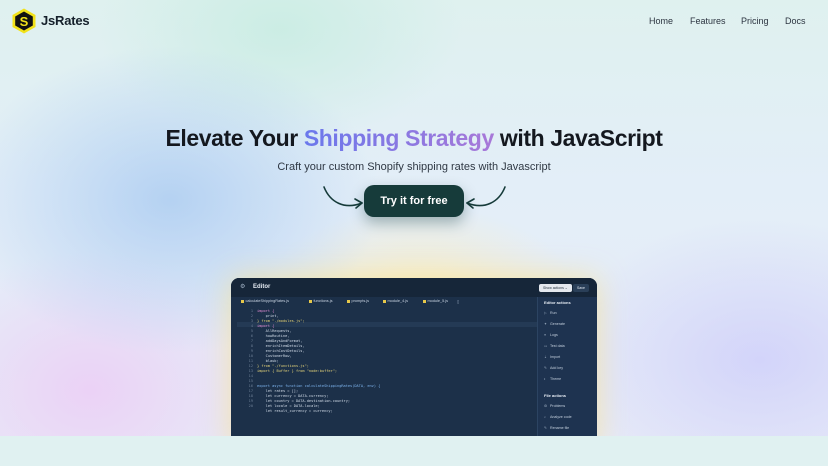  Describe the element at coordinates (414, 287) in the screenshot. I see `editor-toolbar: ⚙ Editor Show actions ⌄ Save` at that location.